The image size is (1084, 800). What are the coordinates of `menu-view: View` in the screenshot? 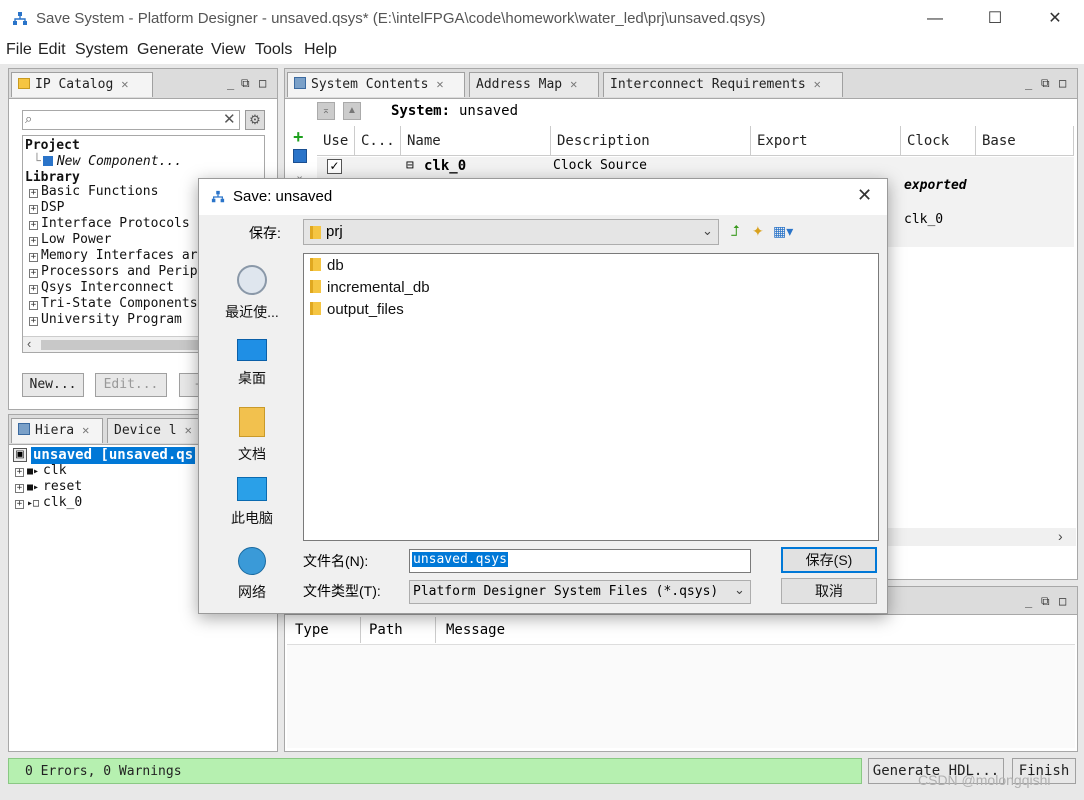 It's located at (228, 50).